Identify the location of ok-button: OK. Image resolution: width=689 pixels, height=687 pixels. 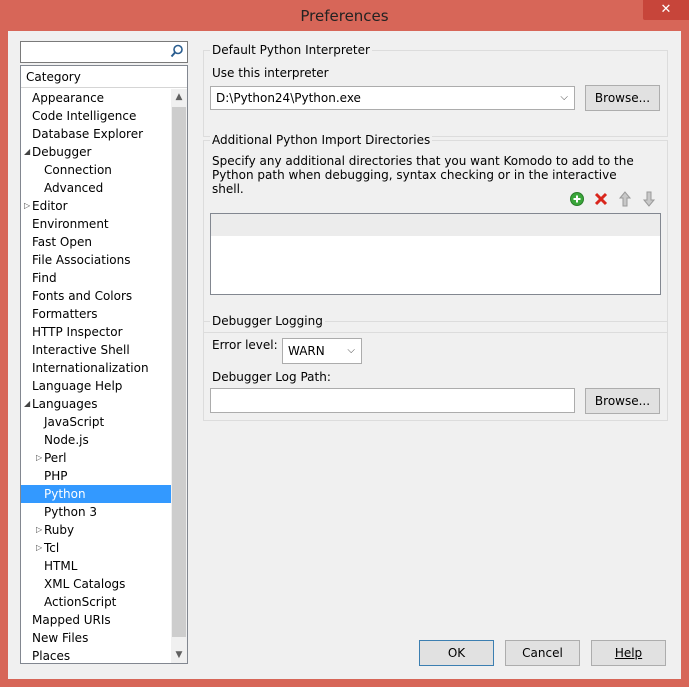
(456, 653).